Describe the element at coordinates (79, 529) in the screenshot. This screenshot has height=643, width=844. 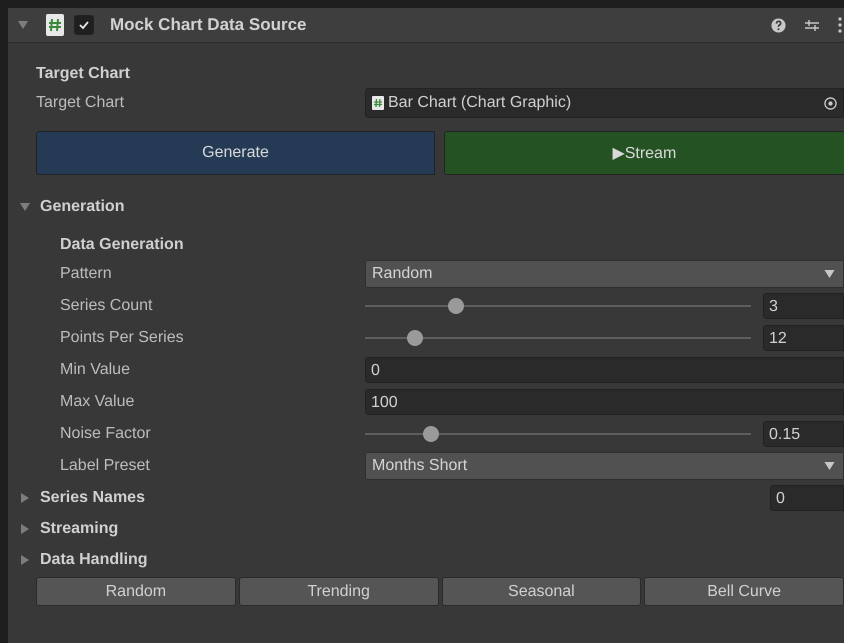
I see `foldout-title: Streaming` at that location.